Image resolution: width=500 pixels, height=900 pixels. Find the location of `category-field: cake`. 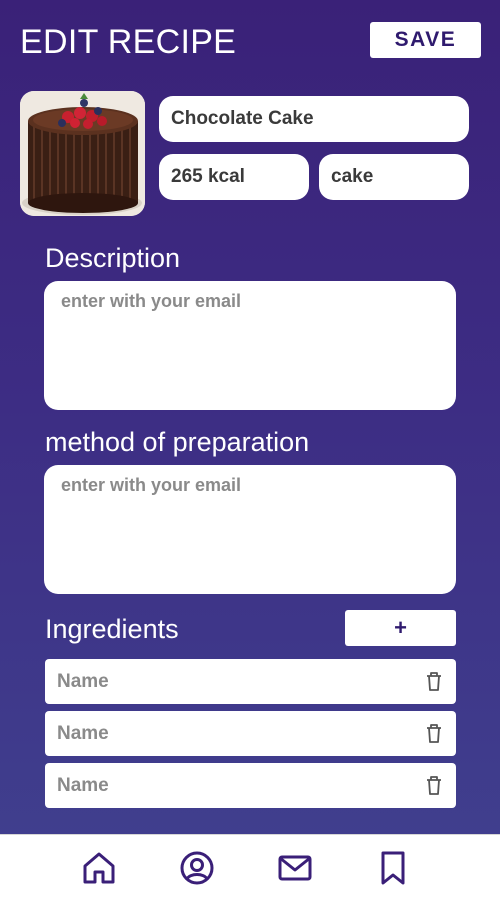

category-field: cake is located at coordinates (394, 177).